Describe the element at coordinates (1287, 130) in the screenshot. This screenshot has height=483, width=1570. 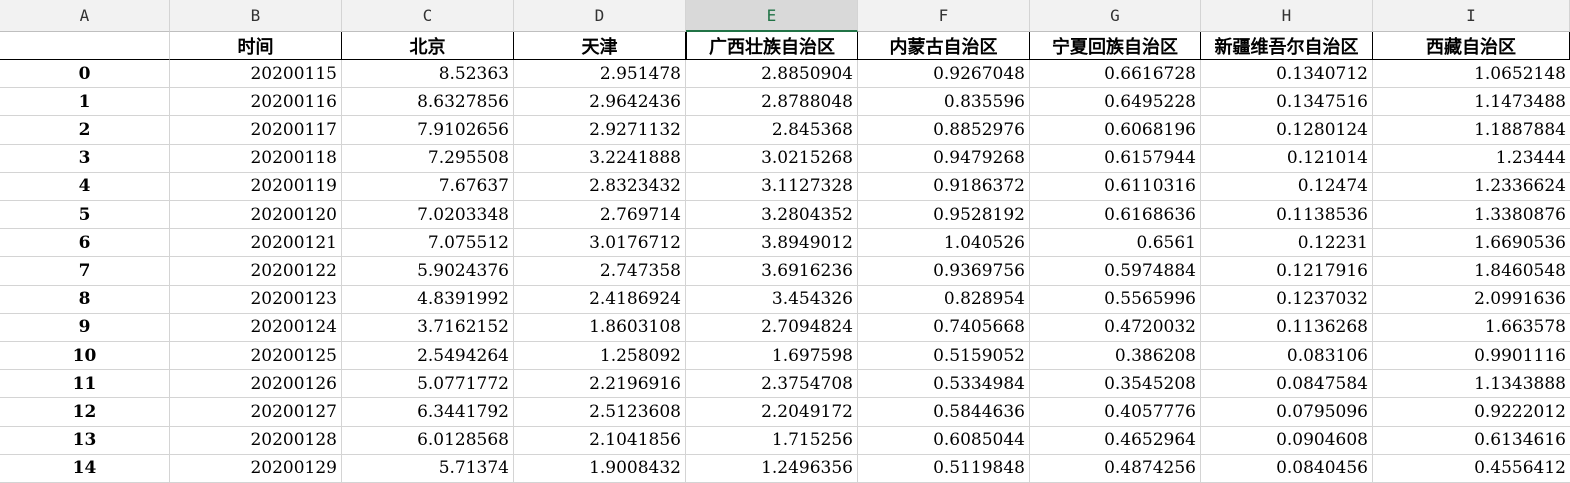
I see `table-cell: 0.1280124` at that location.